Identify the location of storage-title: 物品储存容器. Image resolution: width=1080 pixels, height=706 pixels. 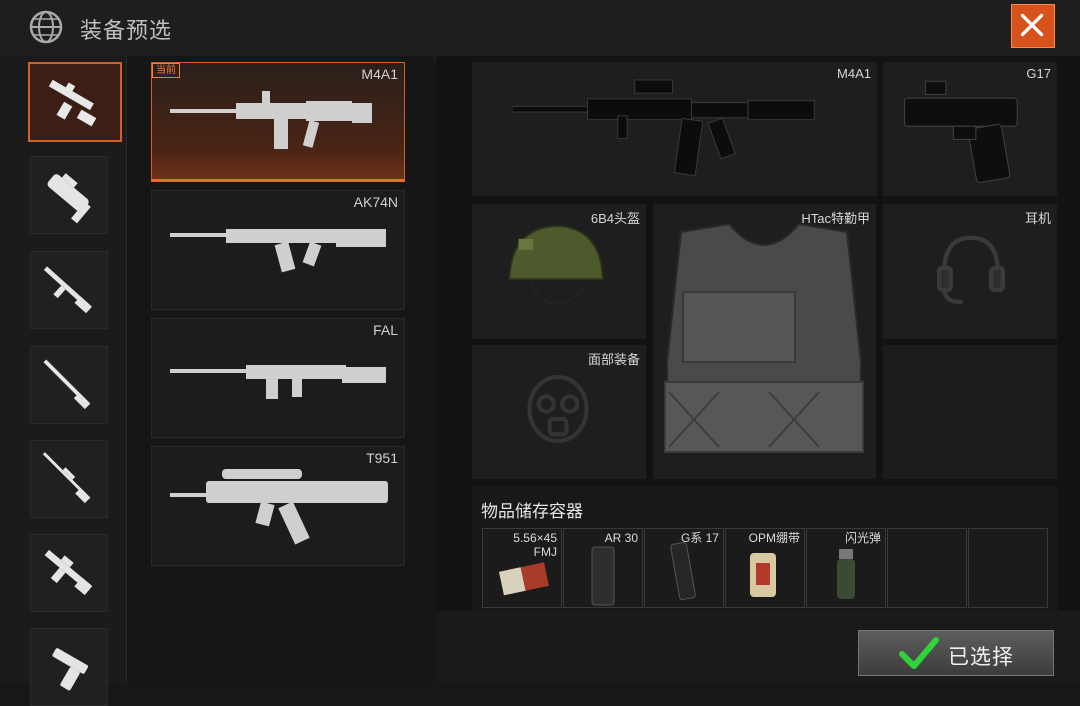
(532, 511).